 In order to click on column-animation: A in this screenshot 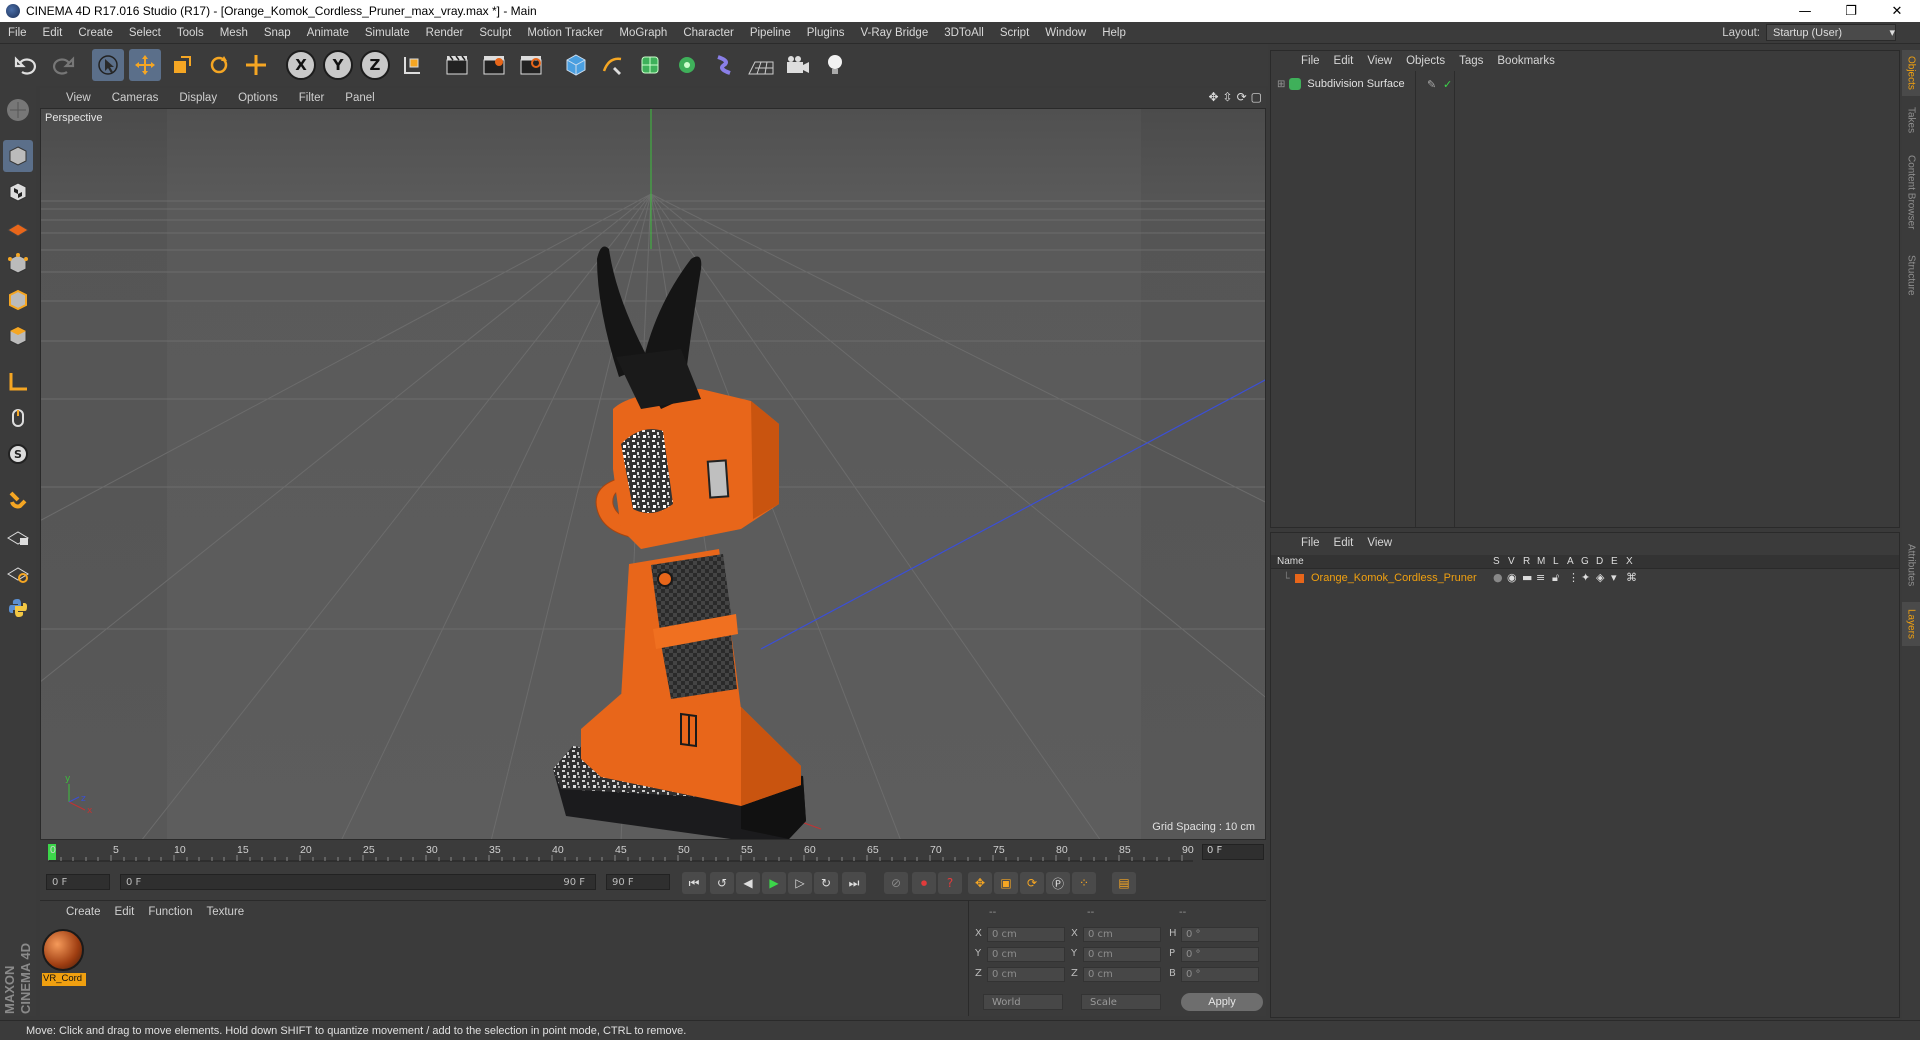, I will do `click(1570, 561)`.